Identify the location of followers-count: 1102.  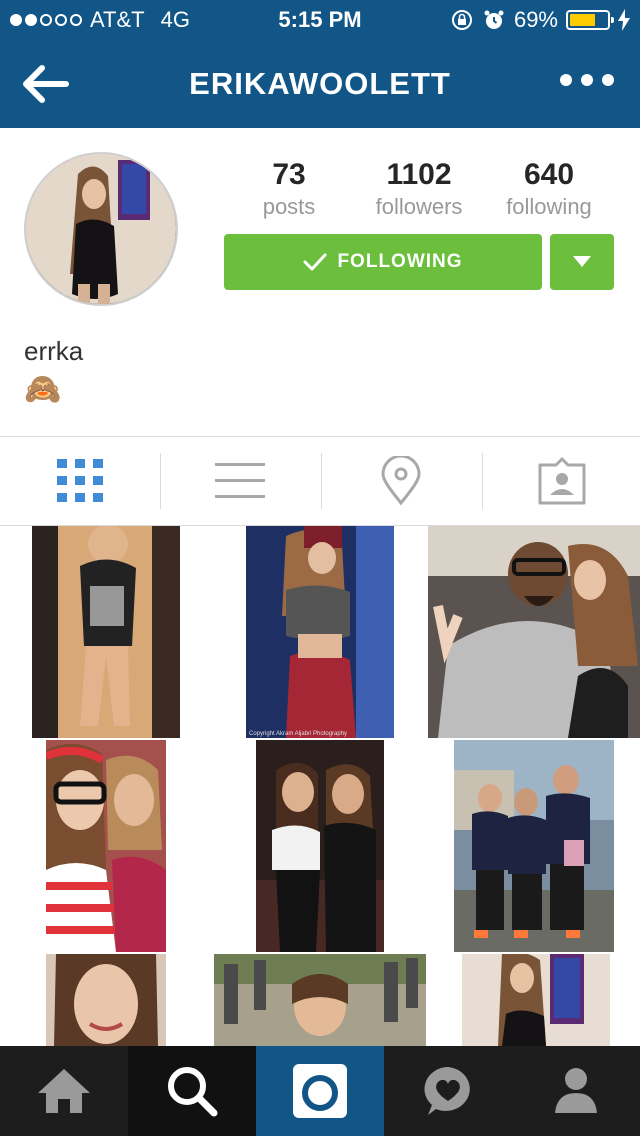
(419, 174).